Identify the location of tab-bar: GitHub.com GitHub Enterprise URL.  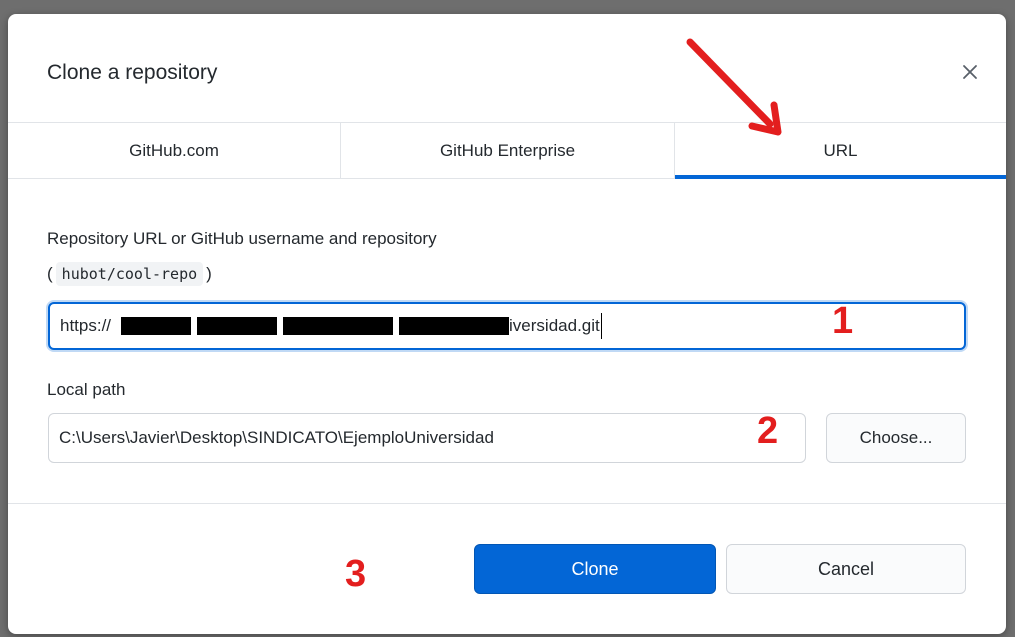
(507, 150).